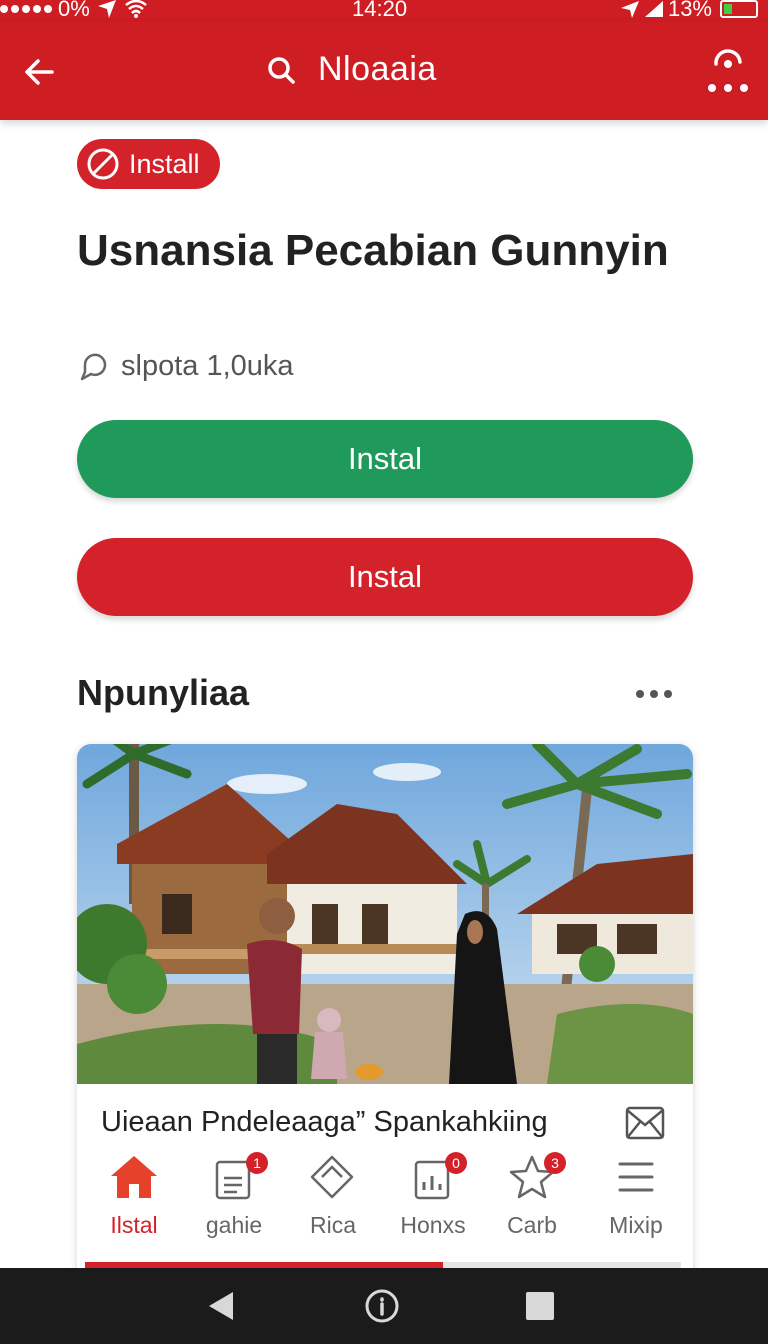 The width and height of the screenshot is (768, 1344). I want to click on tab-gahie: 1 gahie, so click(234, 1195).